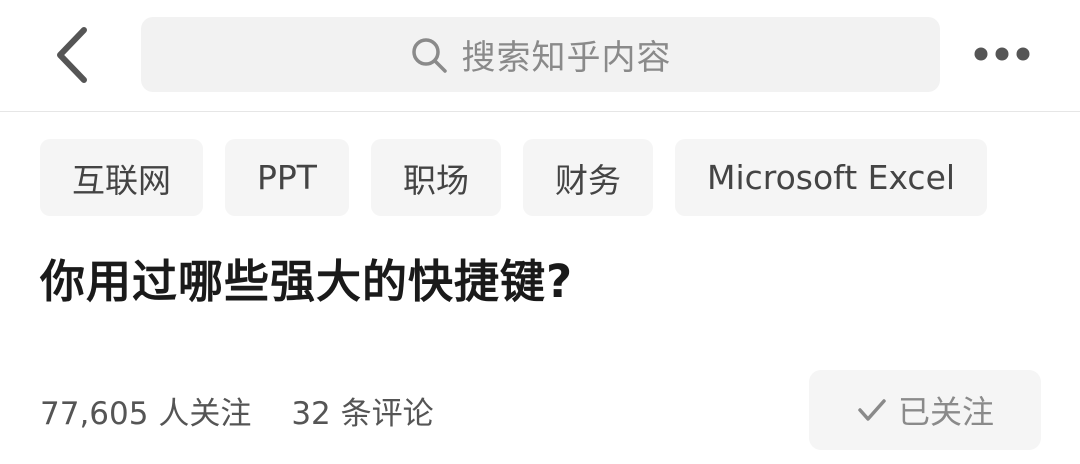 The height and width of the screenshot is (464, 1080). Describe the element at coordinates (587, 177) in the screenshot. I see `topic-tag: 财务` at that location.